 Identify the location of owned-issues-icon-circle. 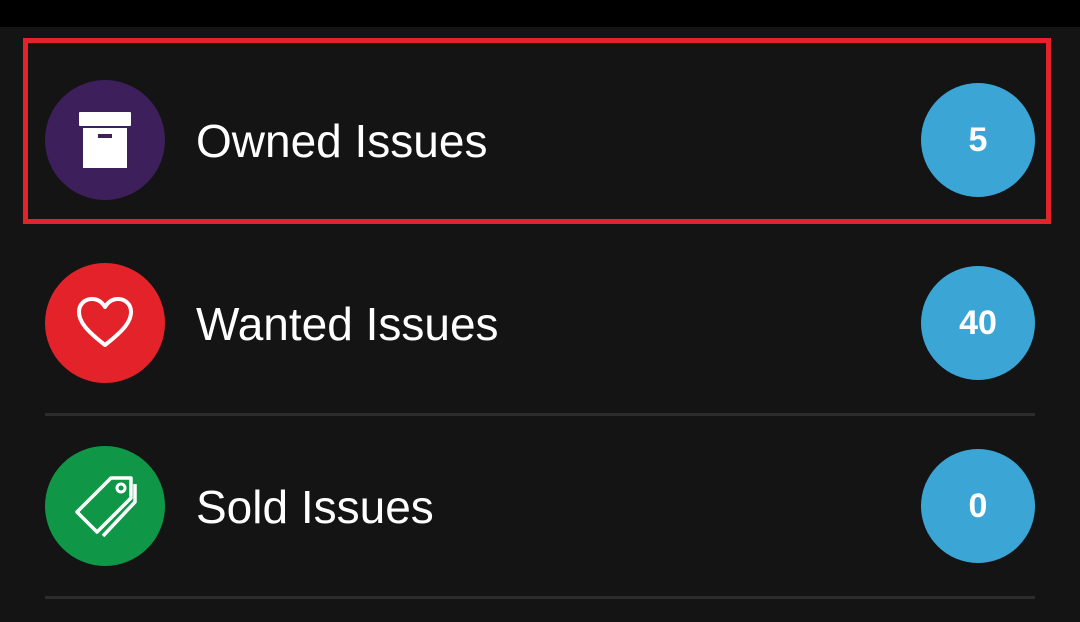
(105, 140).